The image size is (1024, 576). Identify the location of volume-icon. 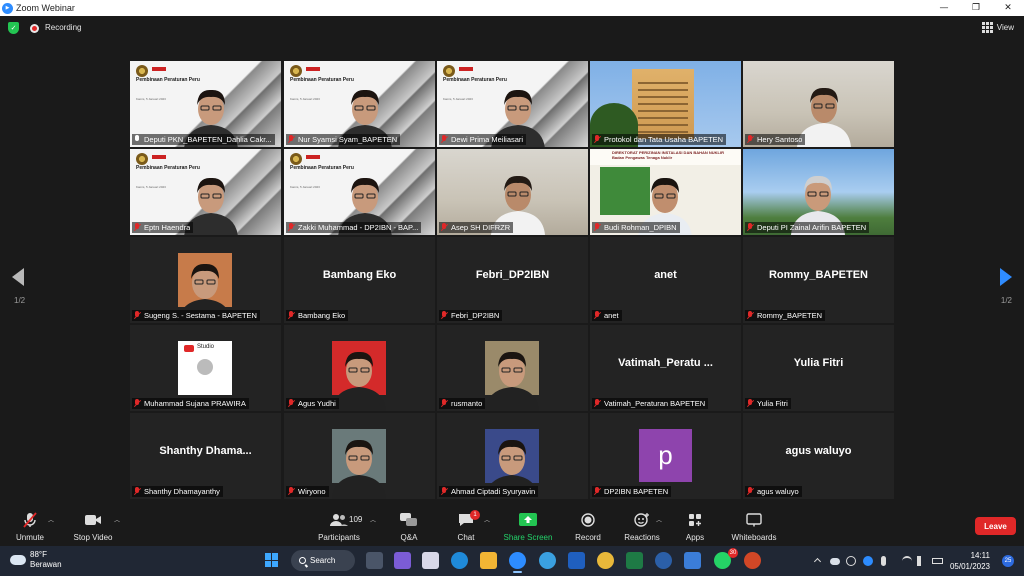
(920, 561).